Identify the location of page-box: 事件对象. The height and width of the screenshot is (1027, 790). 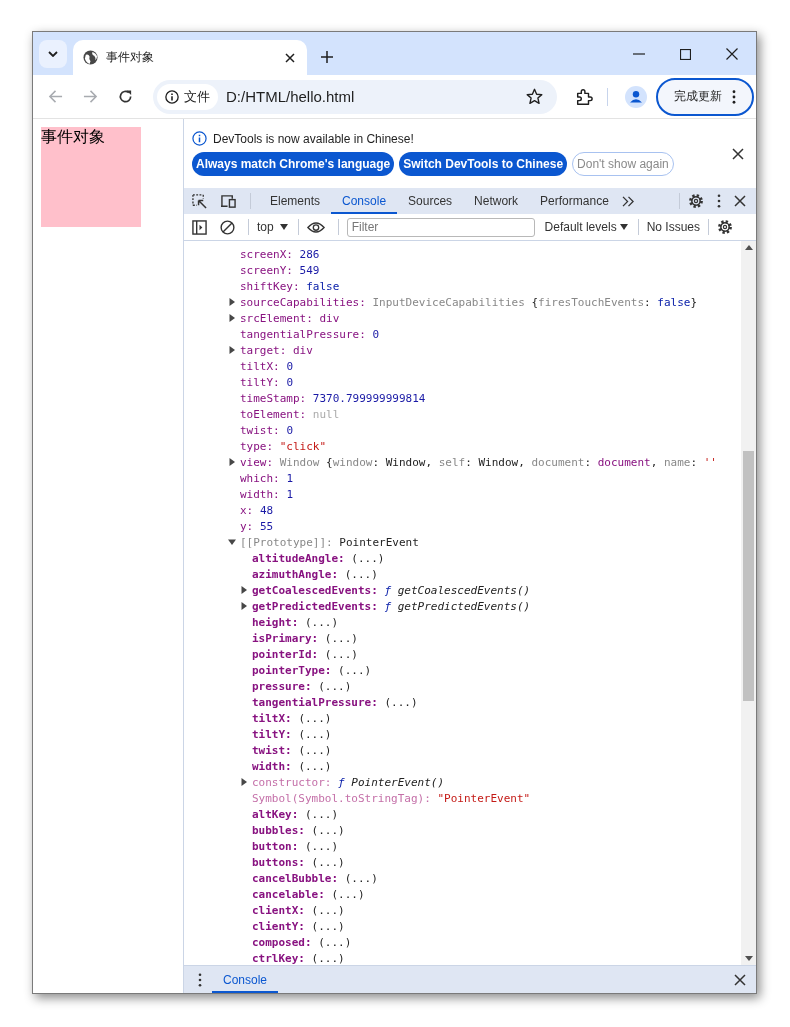
(91, 177).